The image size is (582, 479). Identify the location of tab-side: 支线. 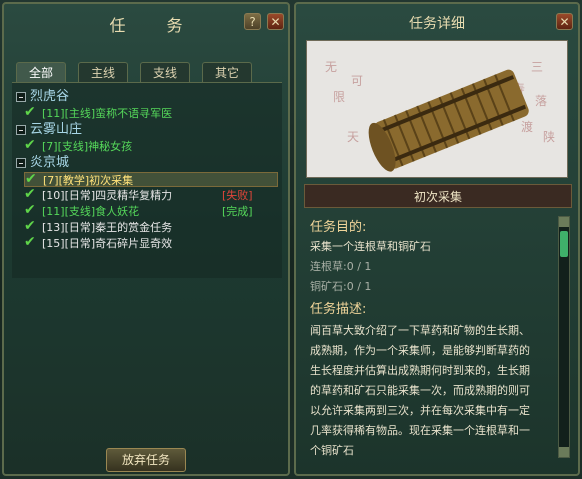
(165, 72).